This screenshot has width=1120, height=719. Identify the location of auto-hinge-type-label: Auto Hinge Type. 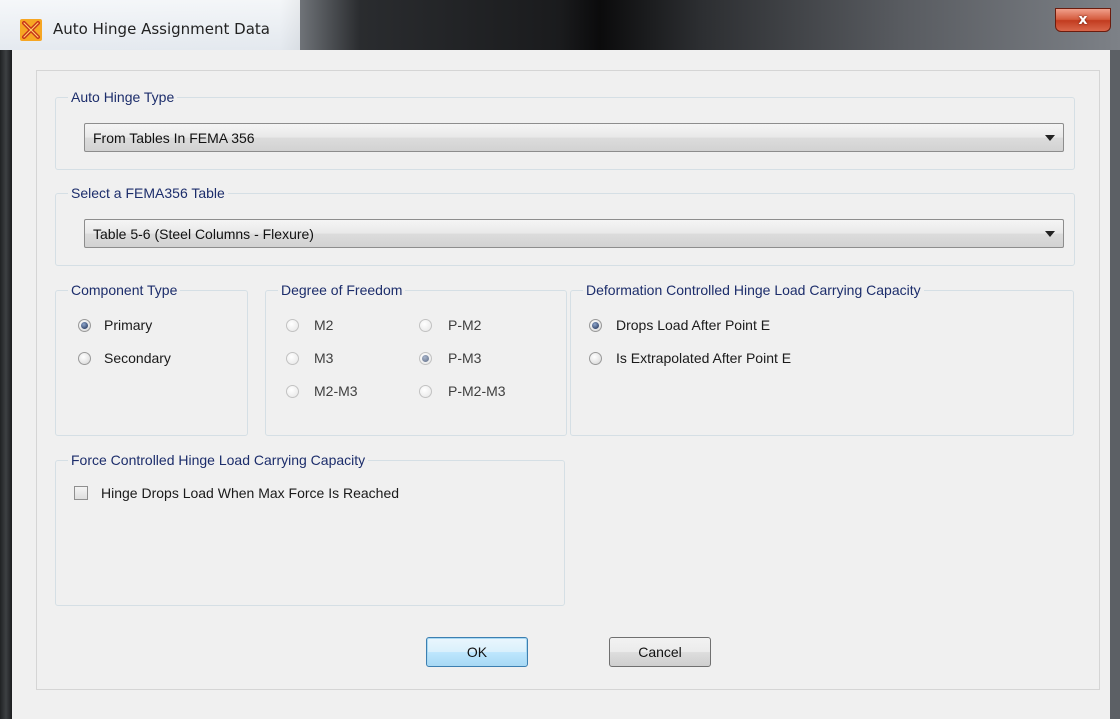
(123, 97).